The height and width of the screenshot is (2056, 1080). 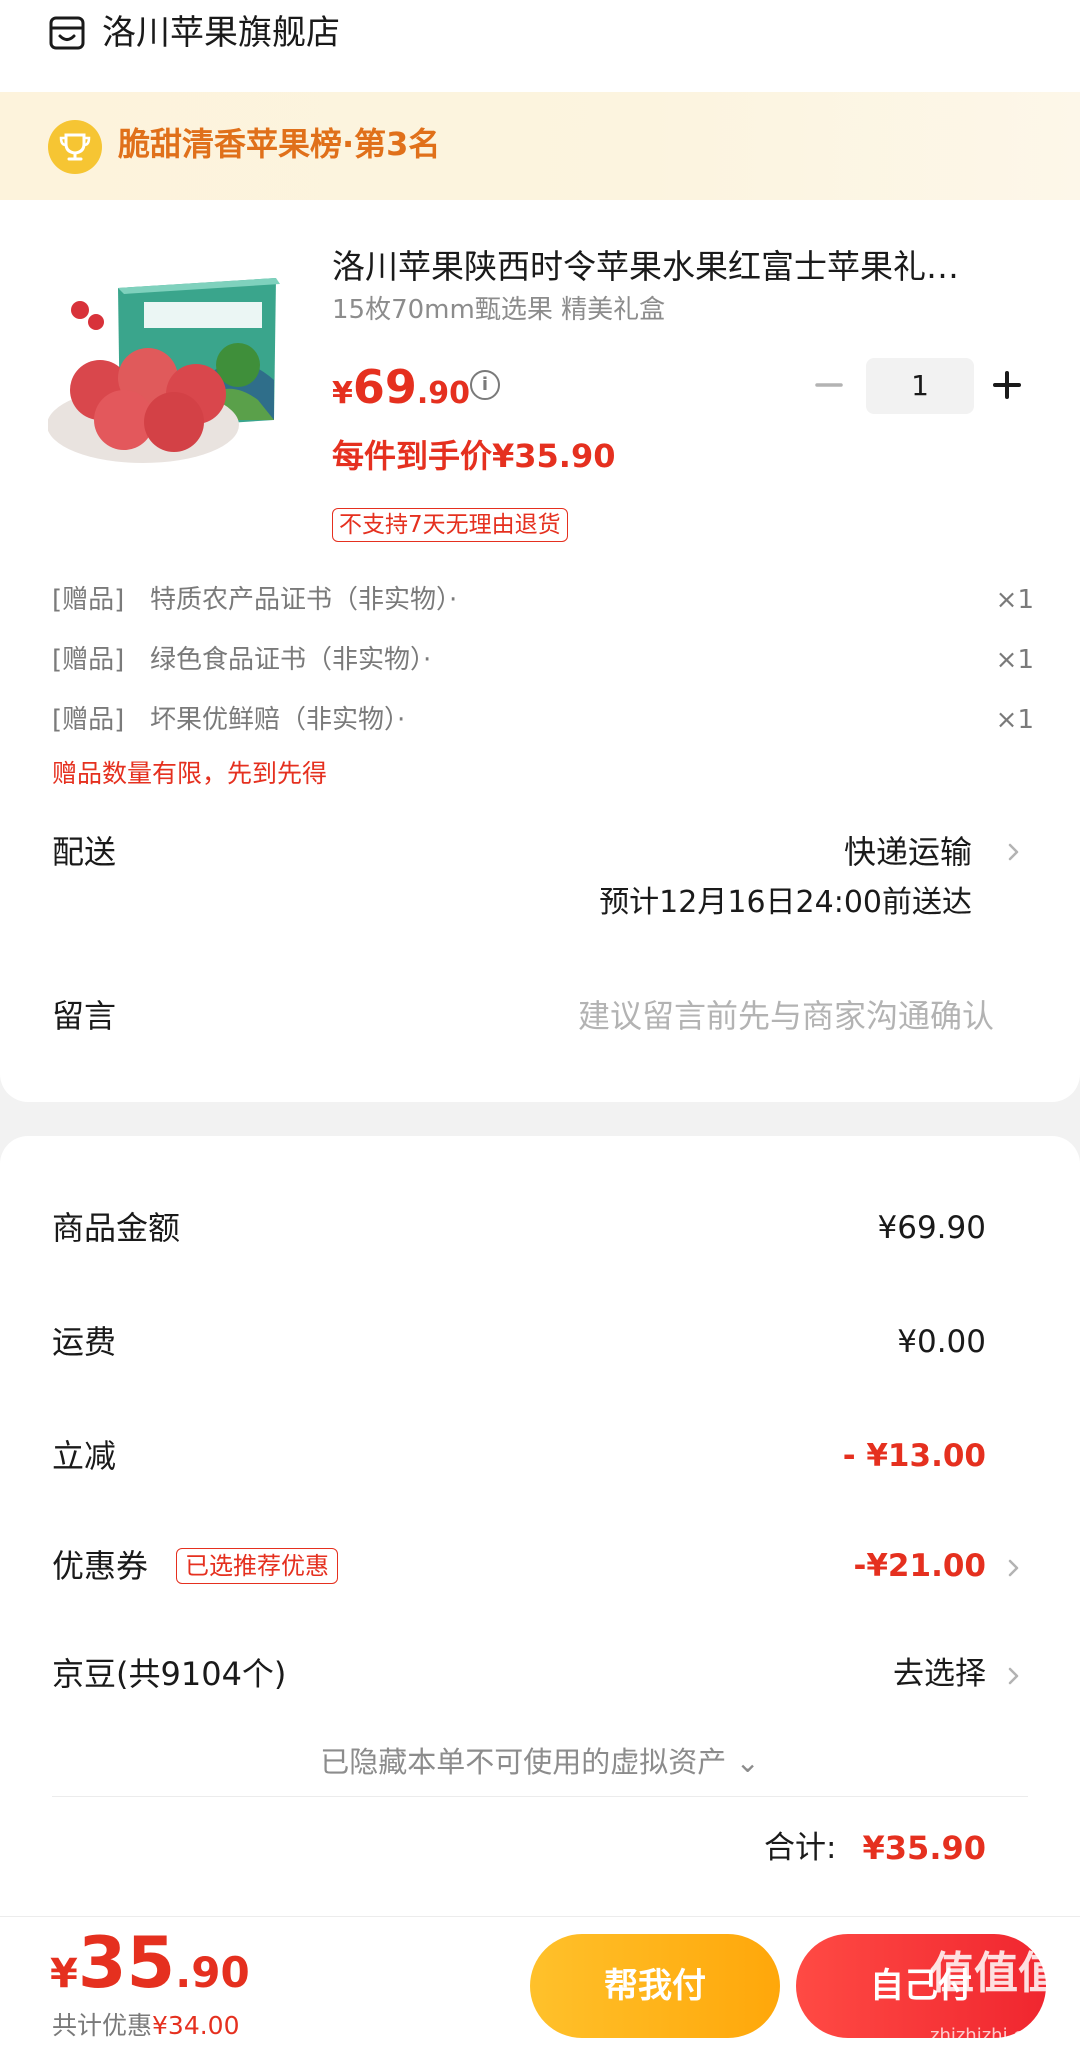 What do you see at coordinates (291, 660) in the screenshot?
I see `gift-name: 绿色食品证书（非实物）·` at bounding box center [291, 660].